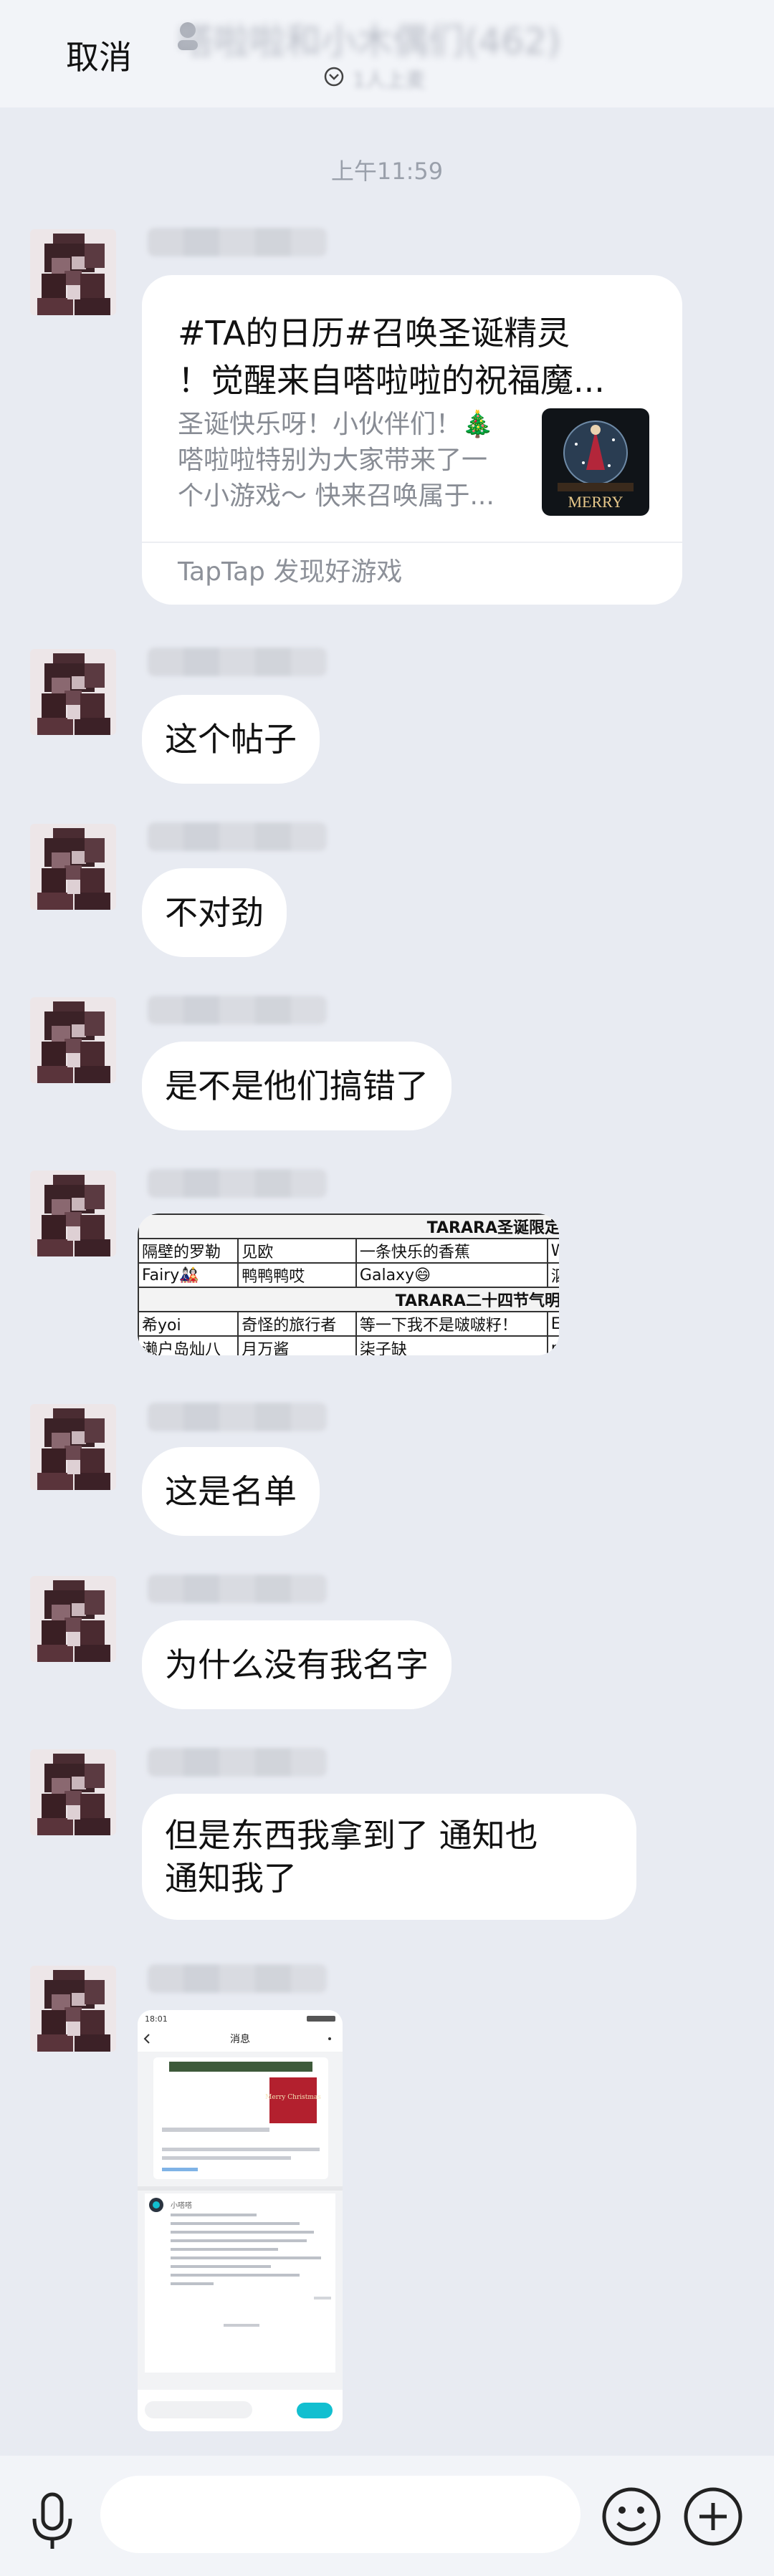 Image resolution: width=774 pixels, height=2576 pixels. I want to click on table-cell: Erza, so click(552, 1324).